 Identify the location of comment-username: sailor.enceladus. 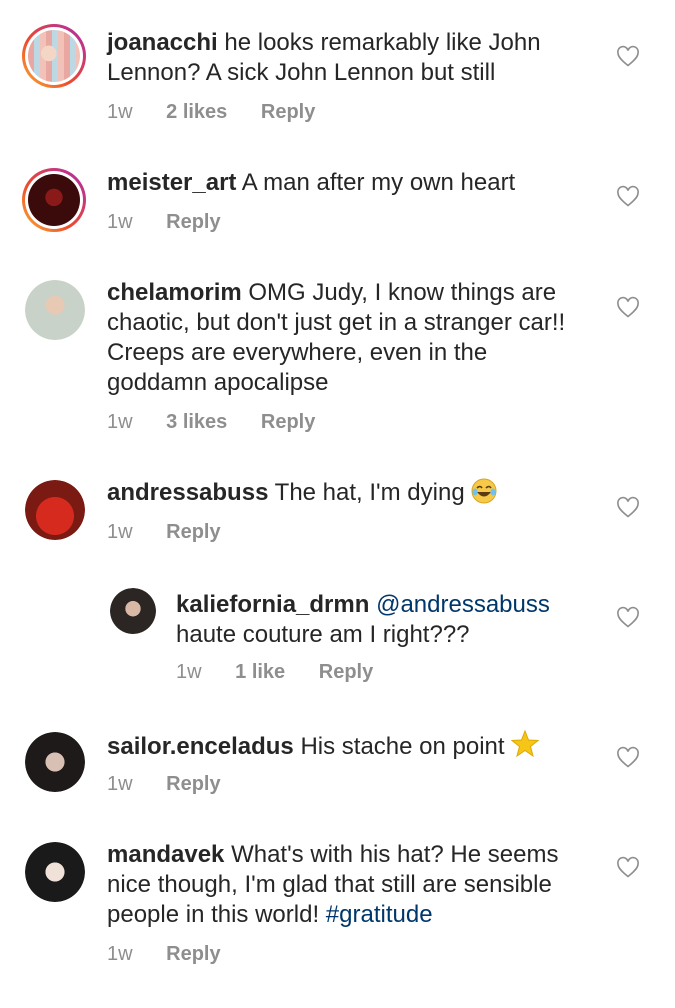
(200, 746).